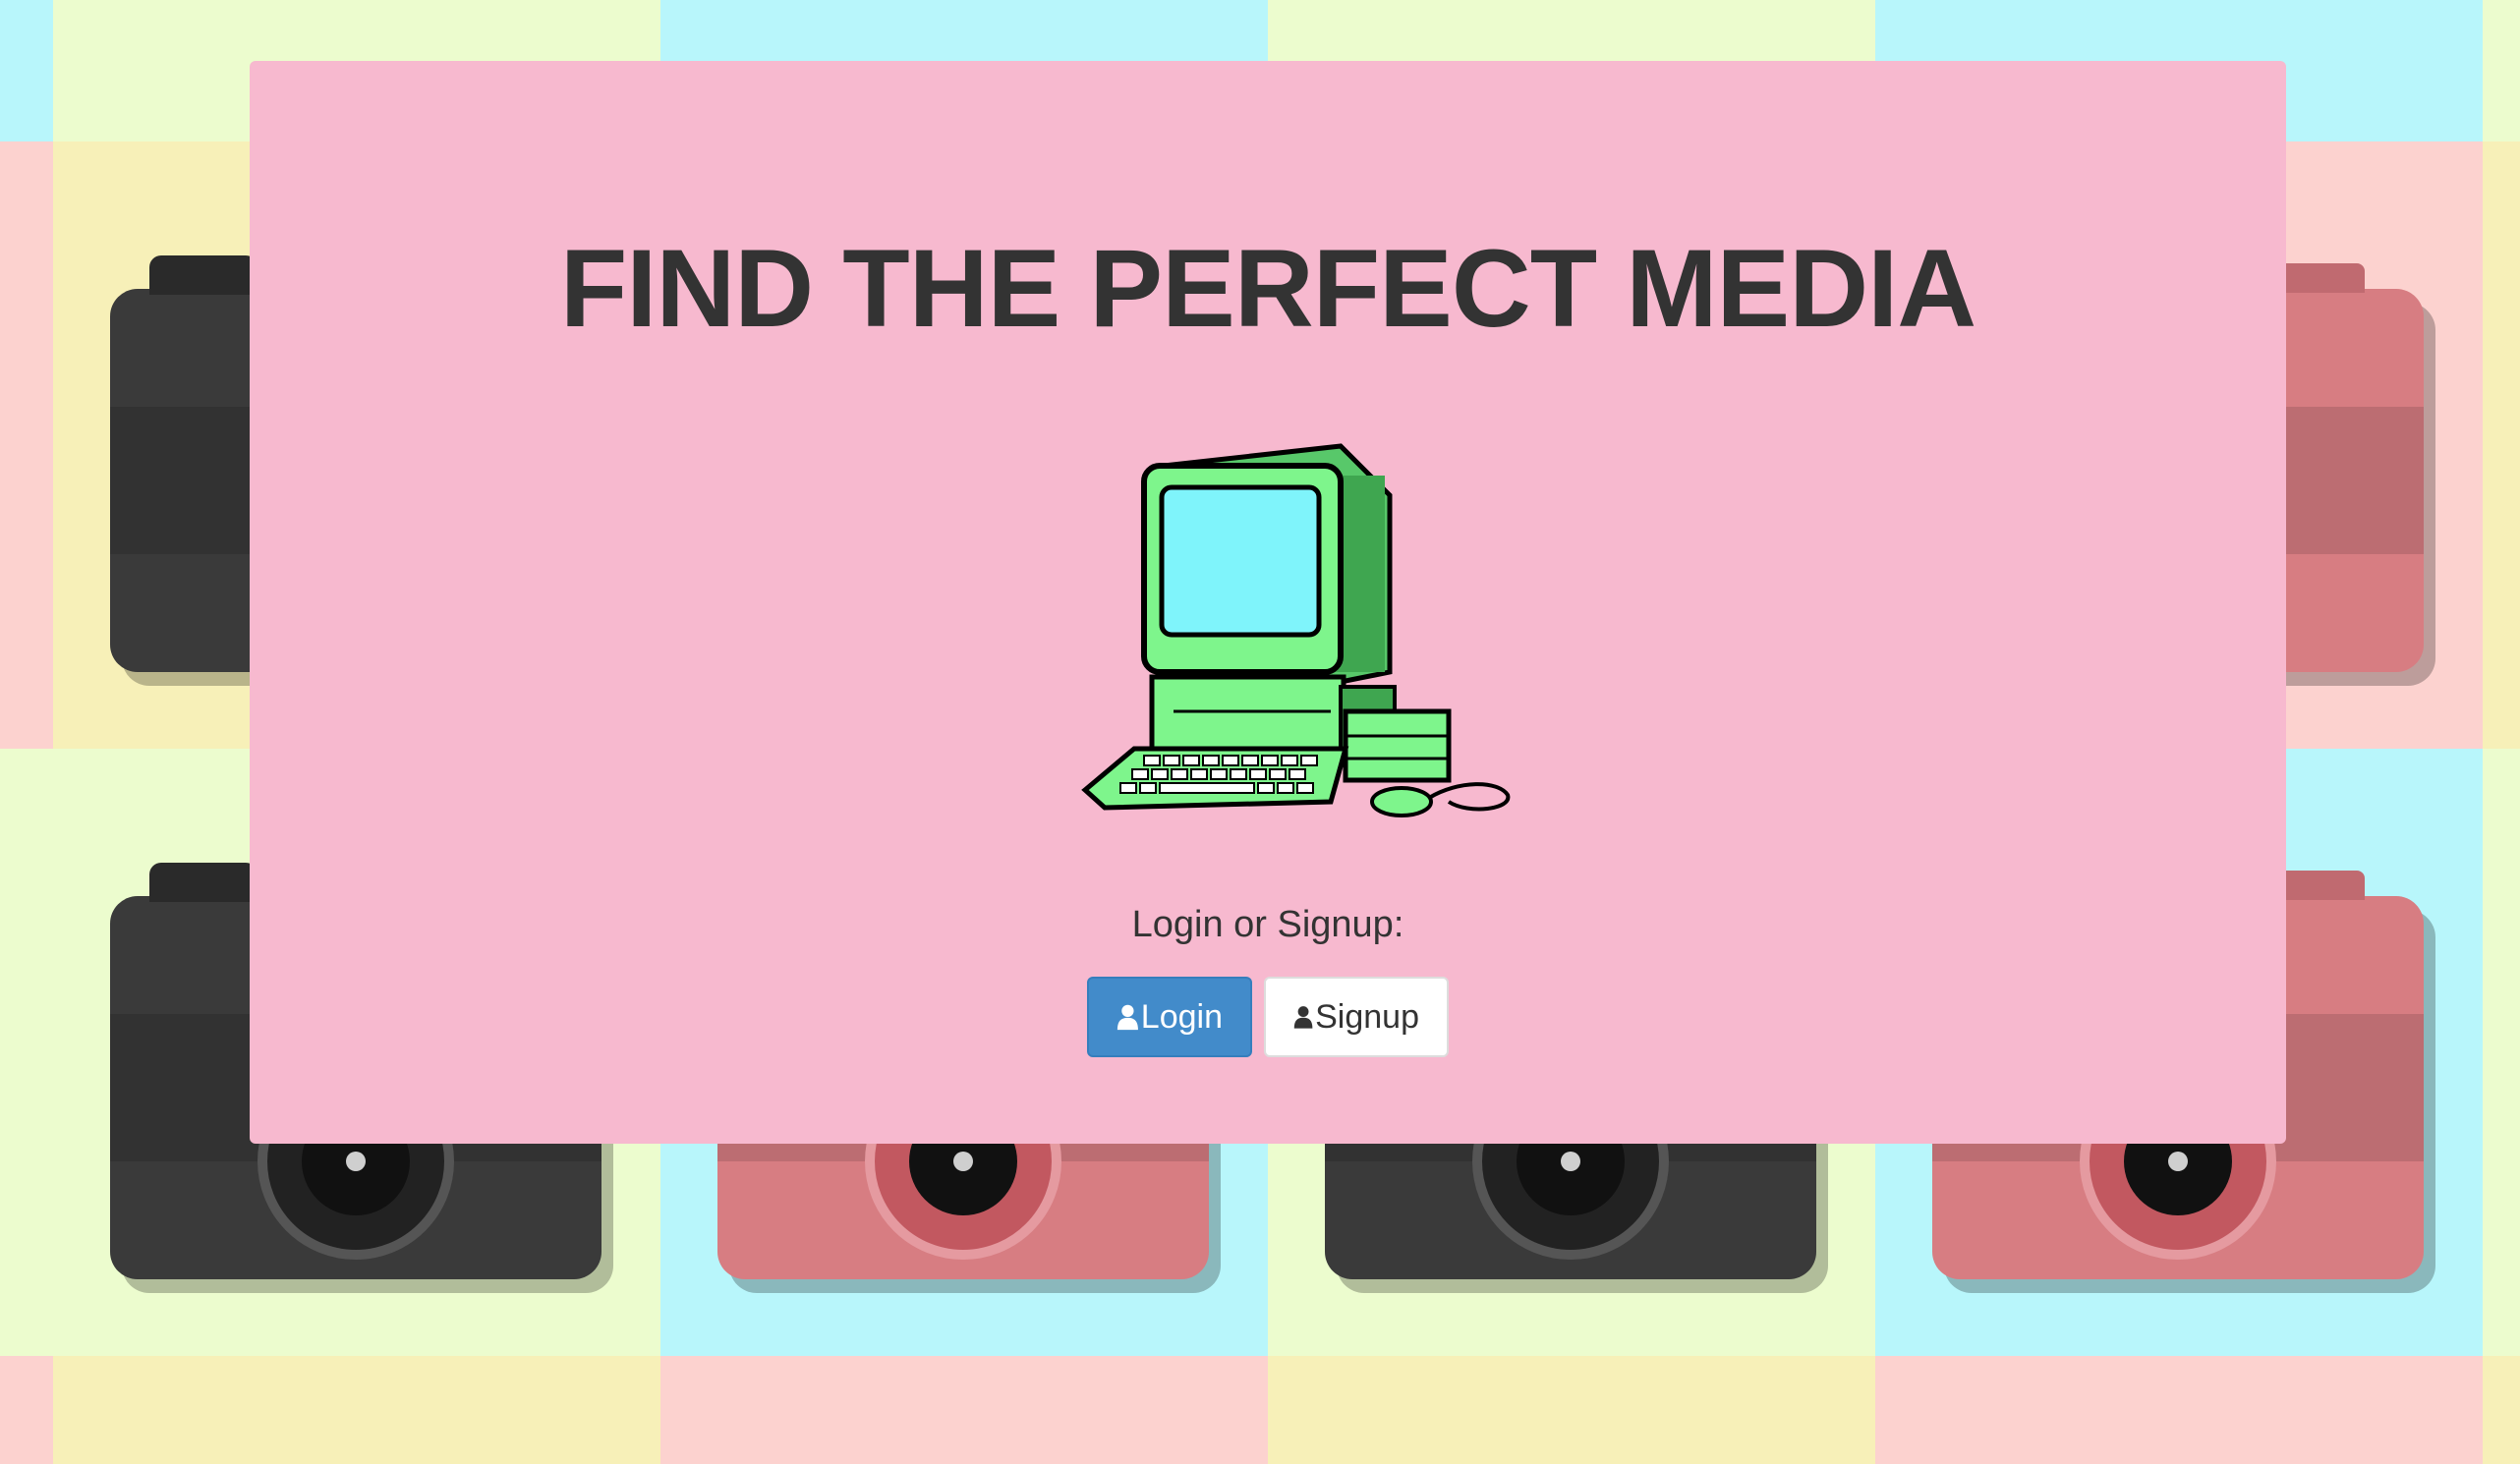  I want to click on auth-prompt: Login or Signup:, so click(1267, 924).